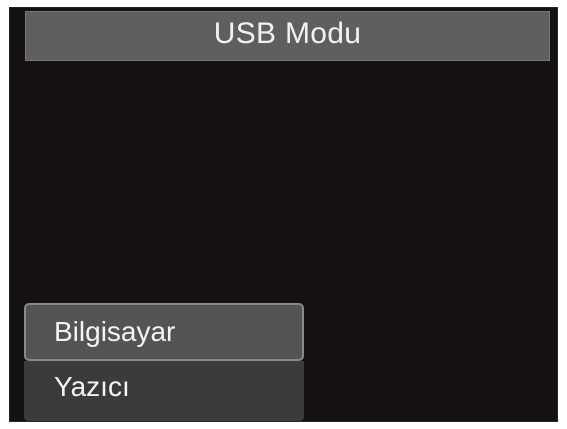  What do you see at coordinates (164, 391) in the screenshot?
I see `menu-item-printer: Yazıcı` at bounding box center [164, 391].